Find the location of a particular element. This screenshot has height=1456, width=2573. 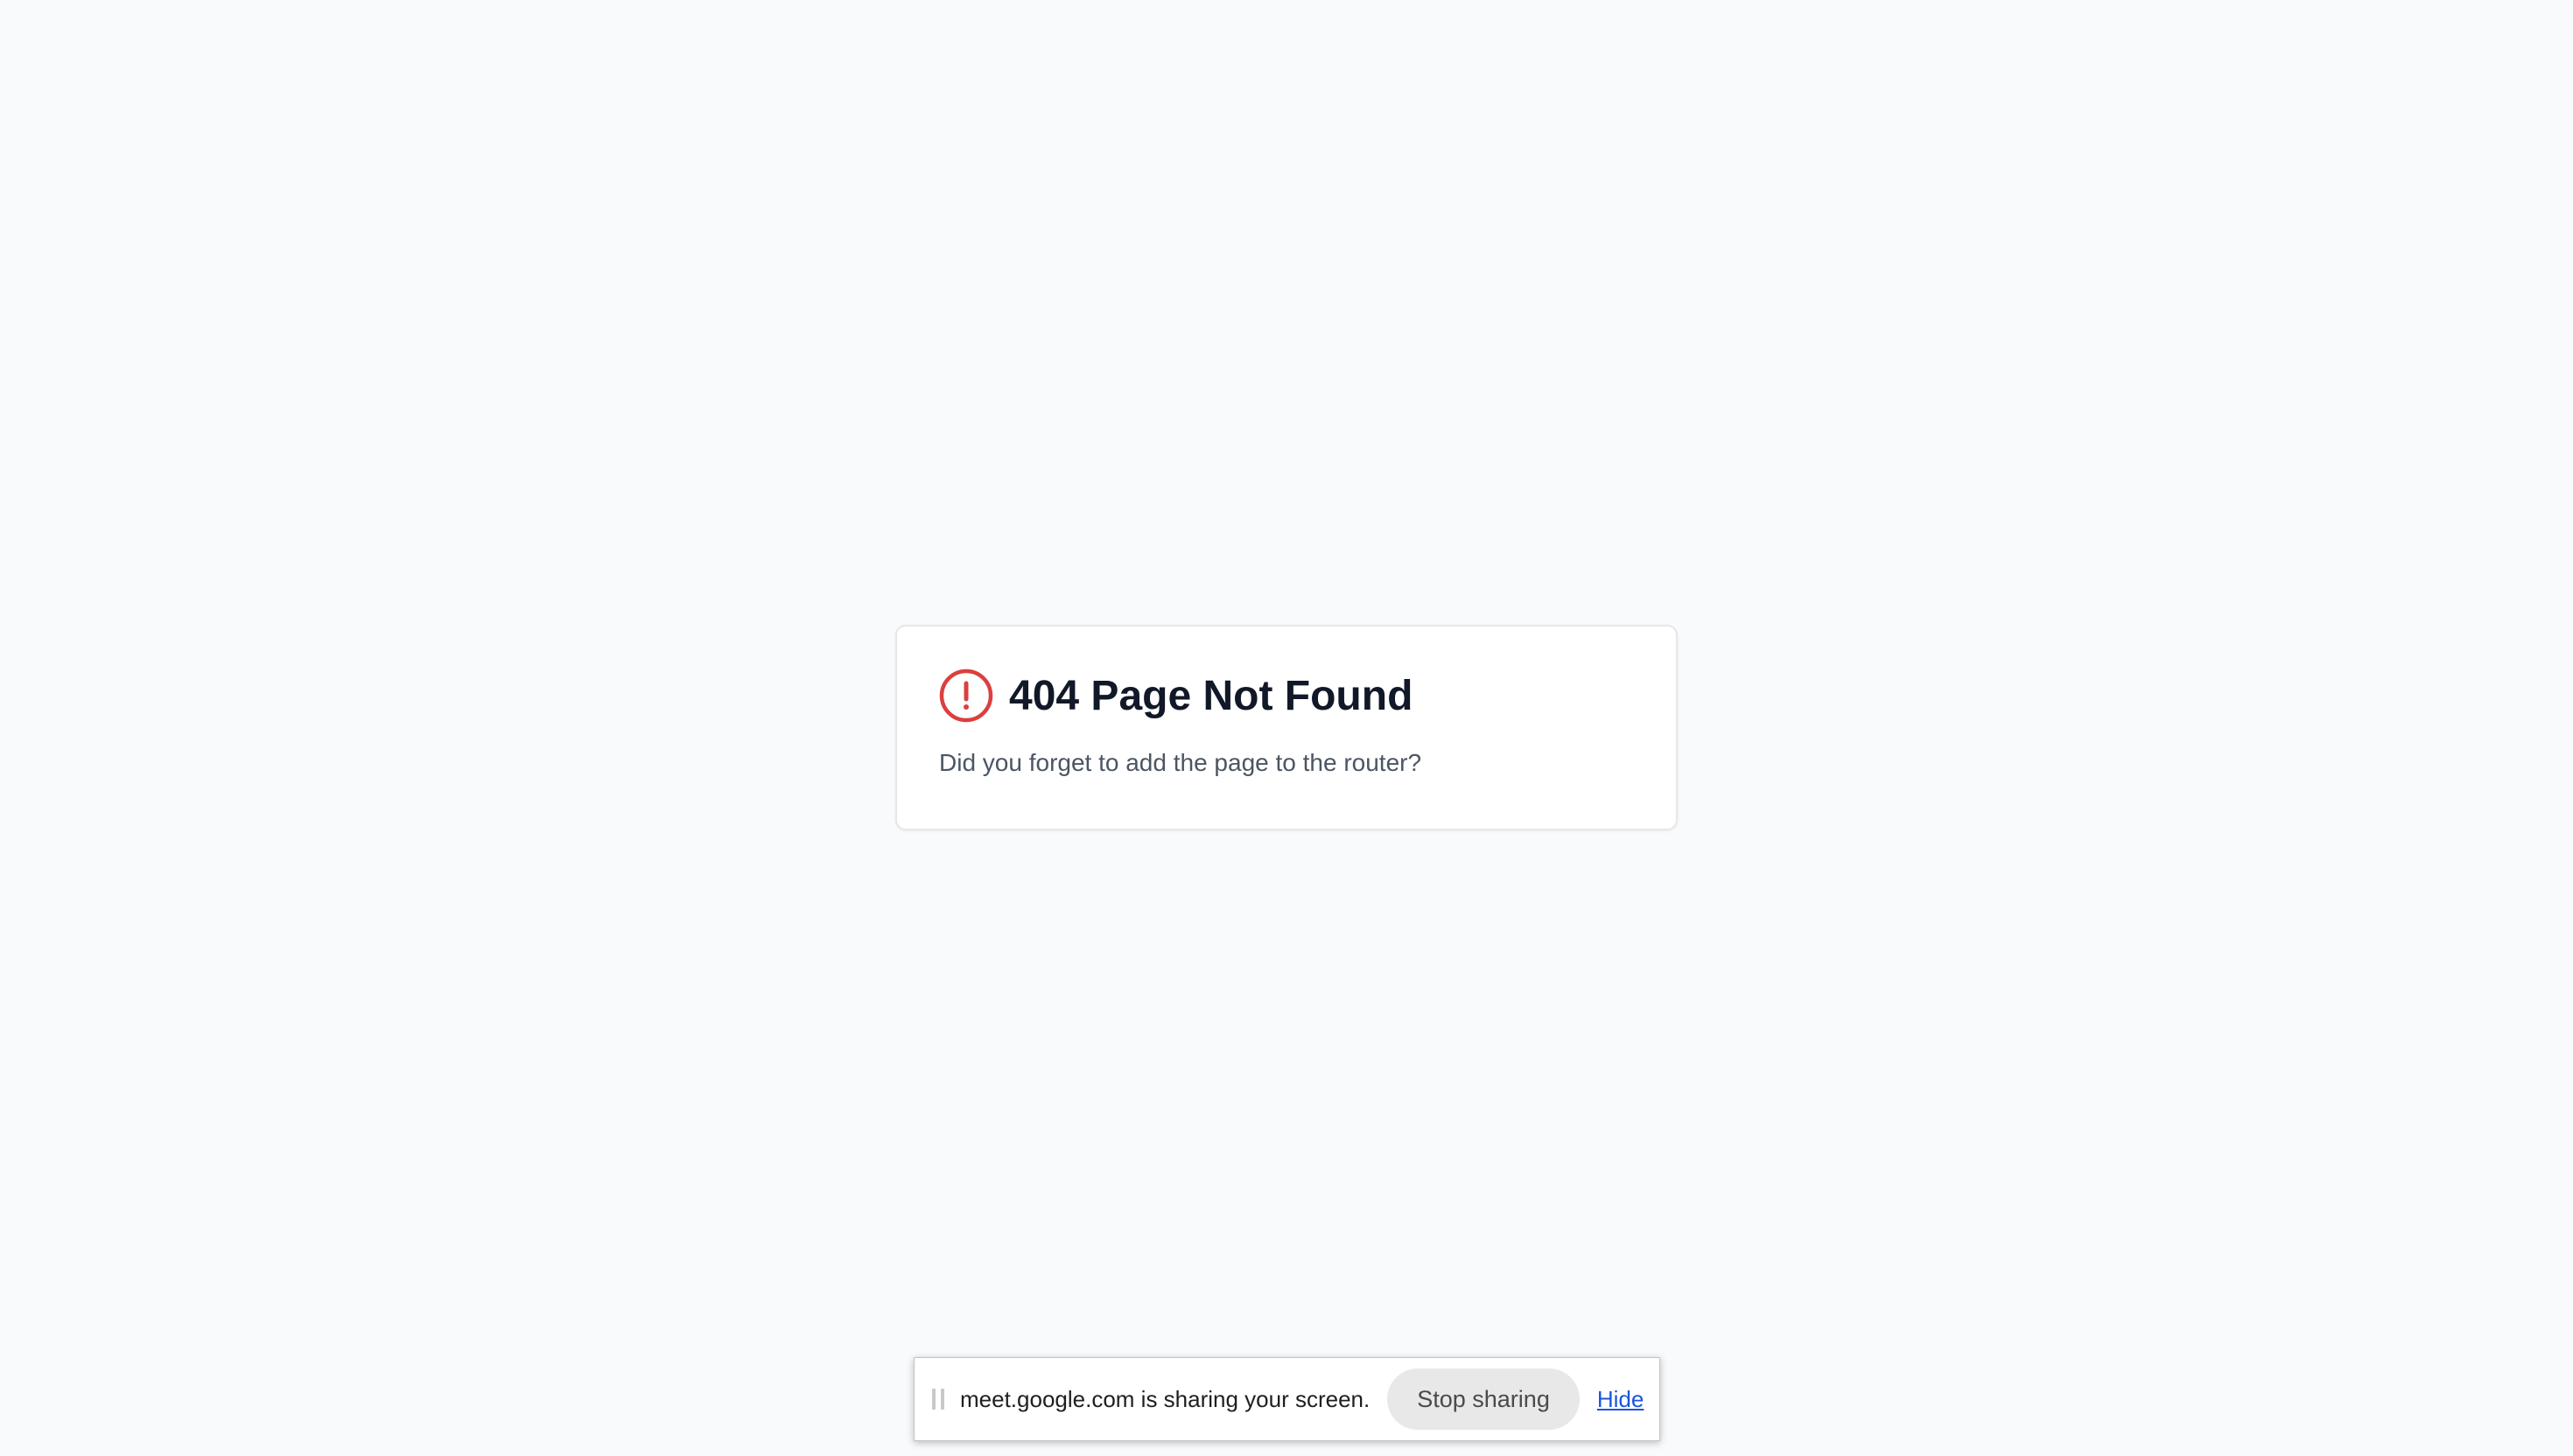

page-title: 404 Page Not Found is located at coordinates (1211, 695).